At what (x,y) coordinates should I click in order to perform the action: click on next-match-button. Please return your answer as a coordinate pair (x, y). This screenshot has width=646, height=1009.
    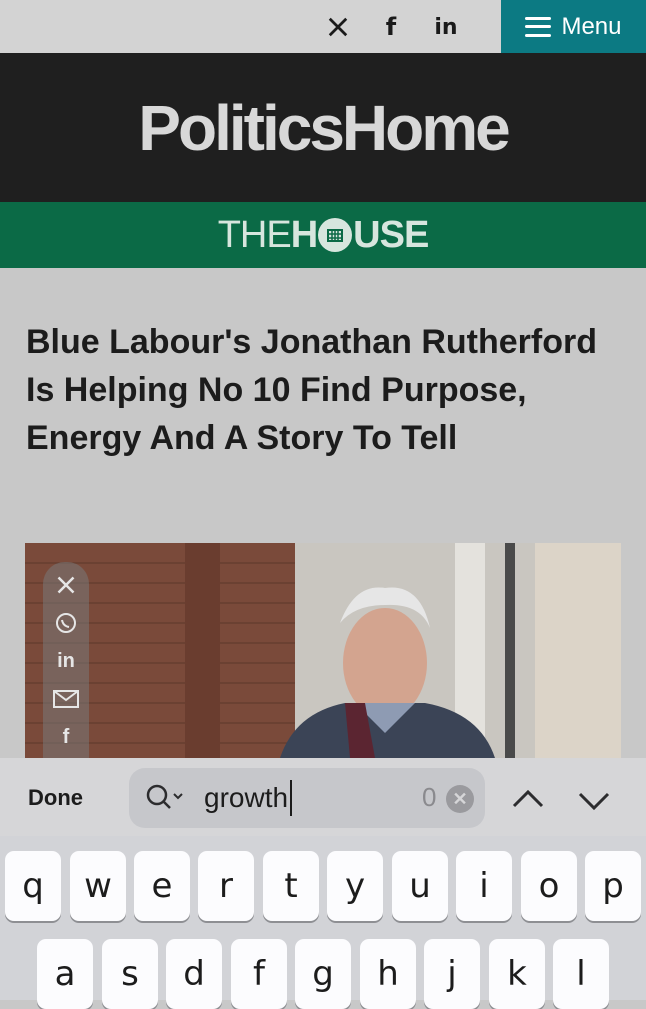
    Looking at the image, I should click on (594, 800).